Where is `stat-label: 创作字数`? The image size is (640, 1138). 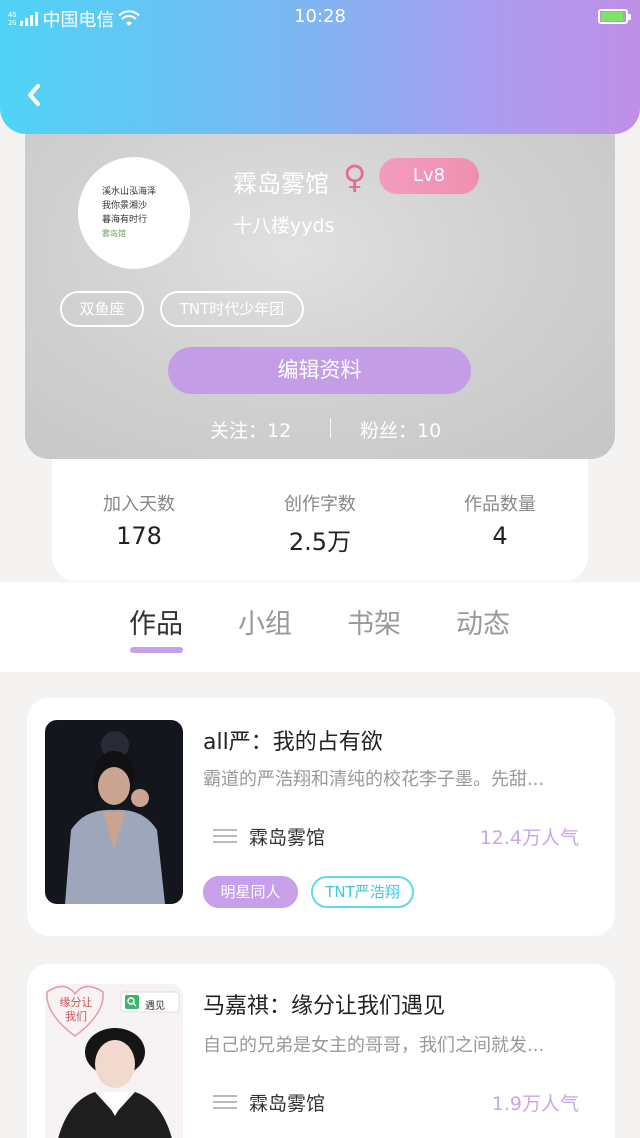
stat-label: 创作字数 is located at coordinates (320, 504).